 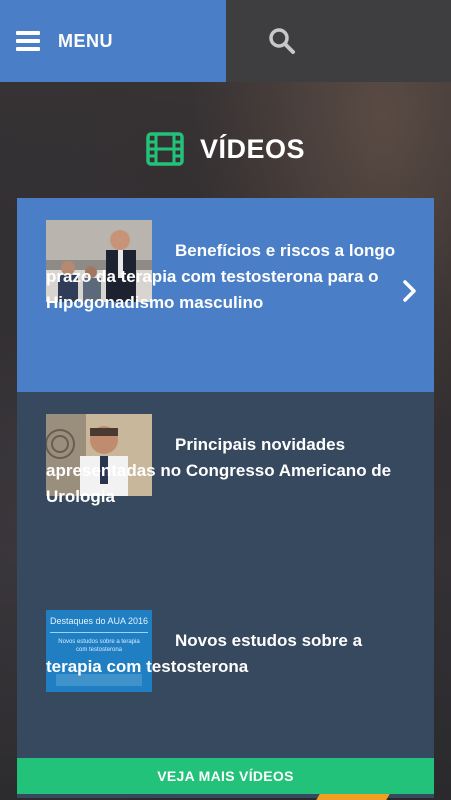 I want to click on top-bar: MENU, so click(x=225, y=41).